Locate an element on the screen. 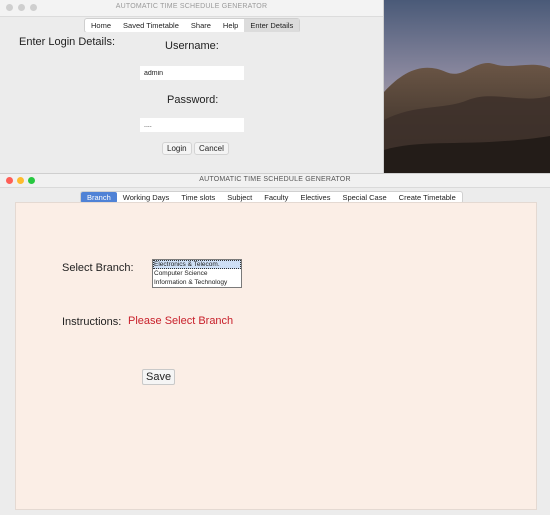 The image size is (550, 515). select-branch-label: Select Branch: is located at coordinates (98, 268).